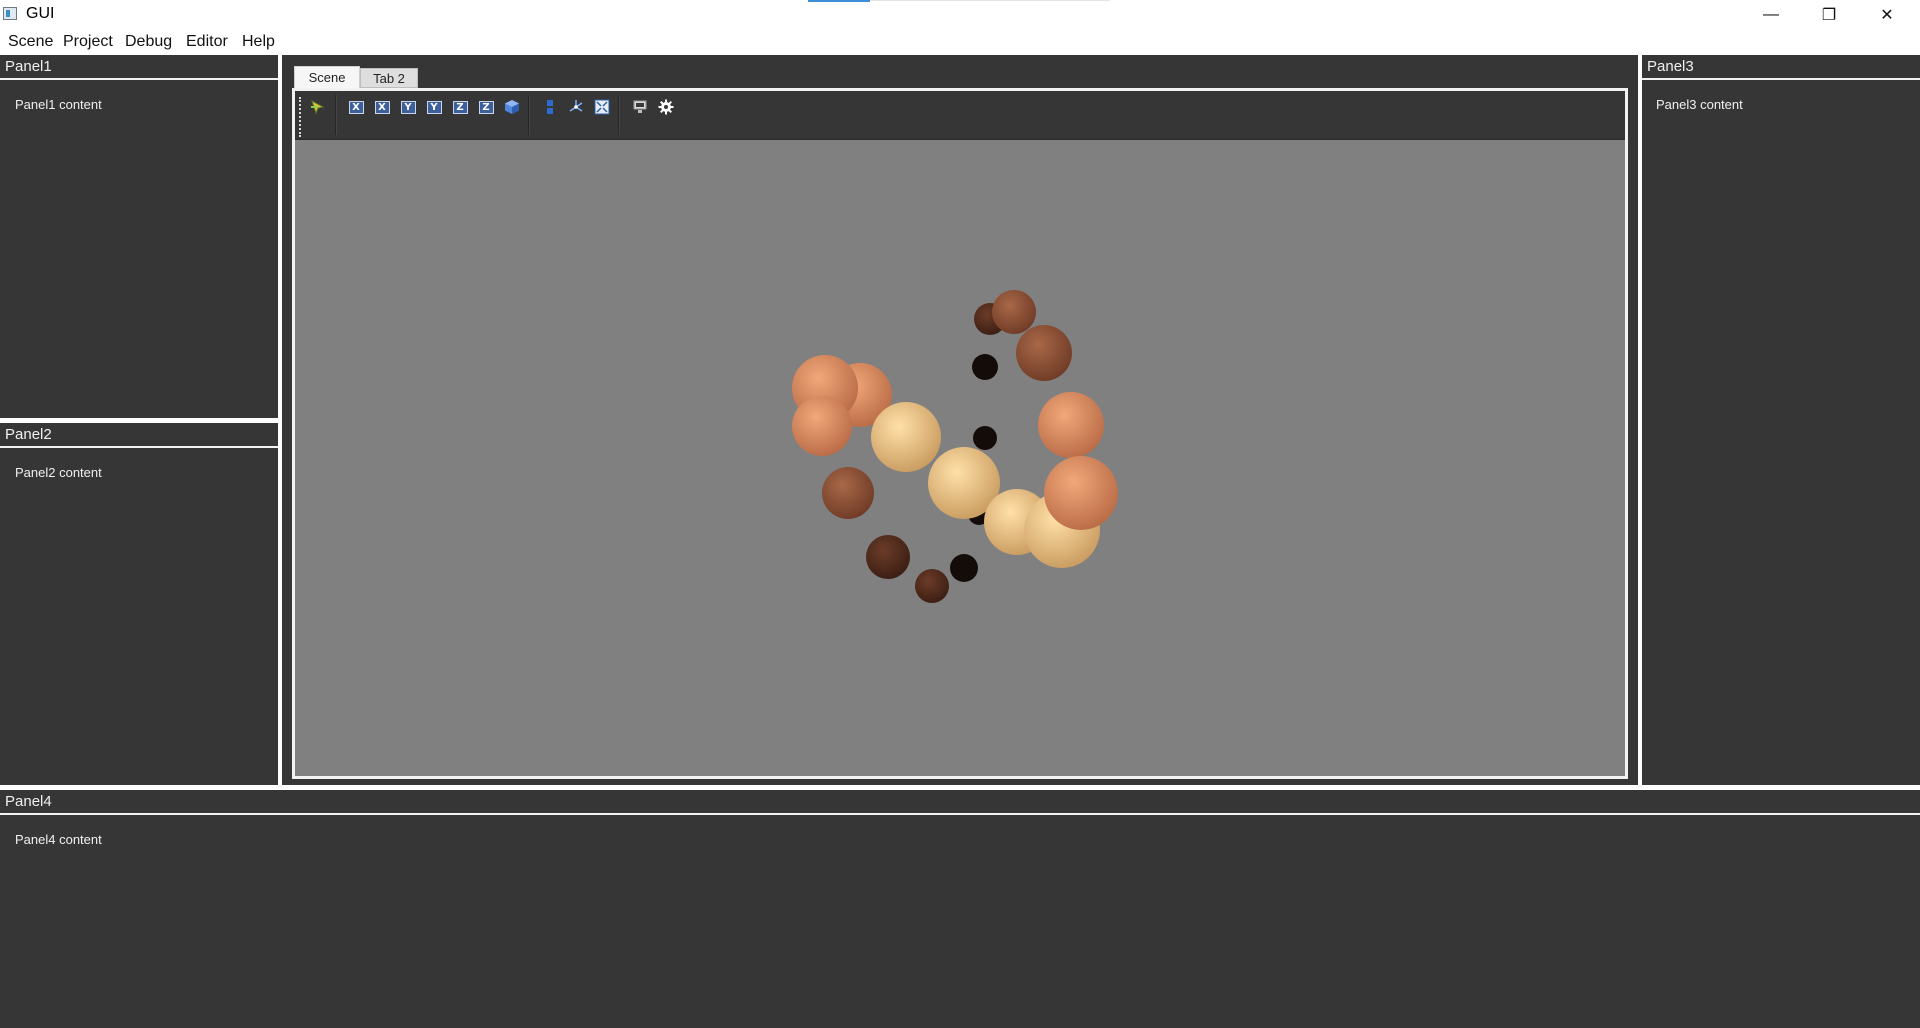 The image size is (1920, 1028). I want to click on menu-project: Project, so click(88, 42).